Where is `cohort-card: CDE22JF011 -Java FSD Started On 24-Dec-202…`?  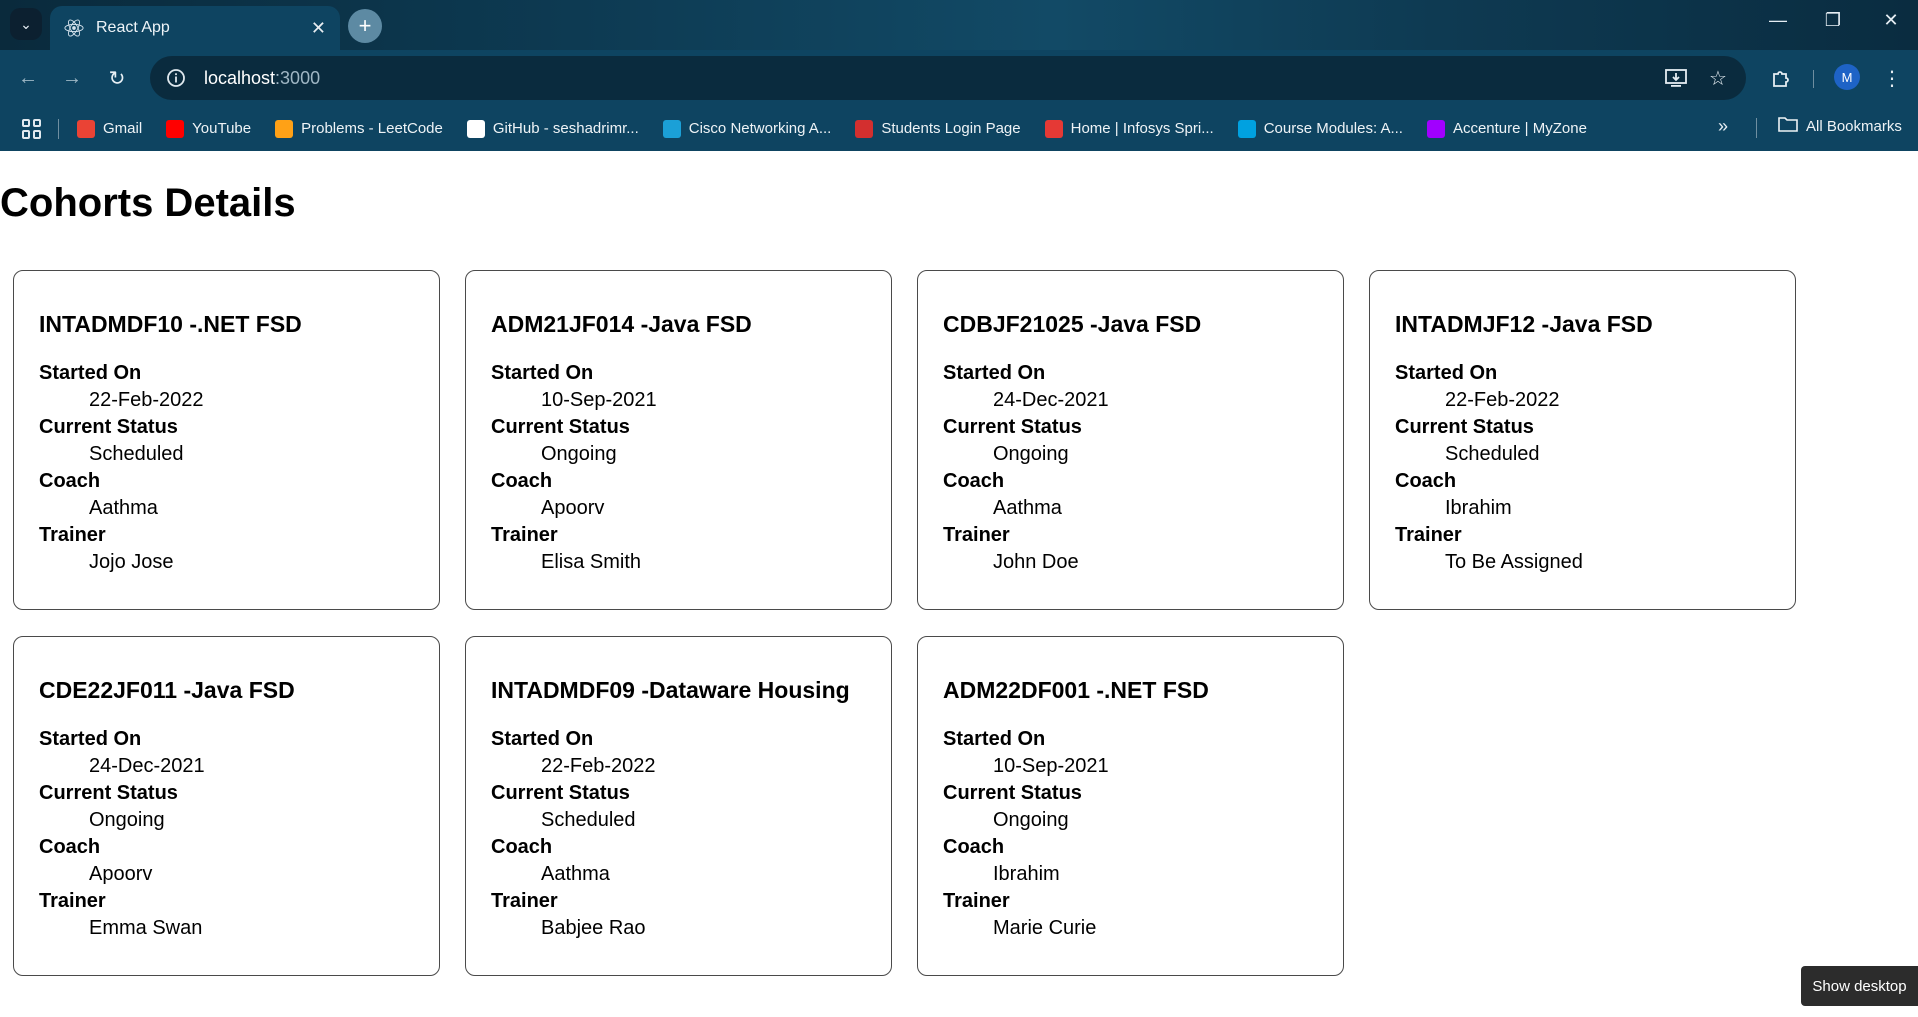 cohort-card: CDE22JF011 -Java FSD Started On 24-Dec-202… is located at coordinates (226, 806).